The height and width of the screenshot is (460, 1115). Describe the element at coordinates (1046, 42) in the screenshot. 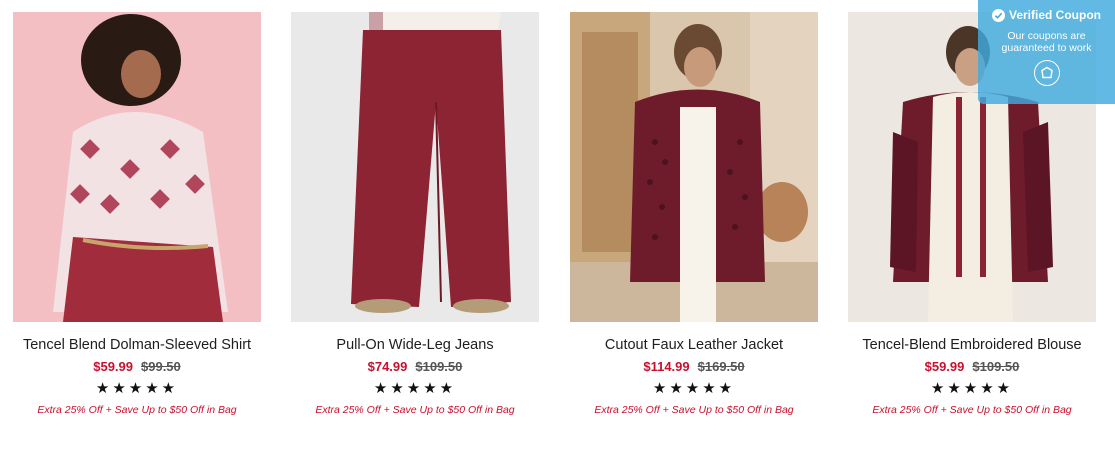

I see `coupon-subtitle: Our coupons are guaranteed to work` at that location.